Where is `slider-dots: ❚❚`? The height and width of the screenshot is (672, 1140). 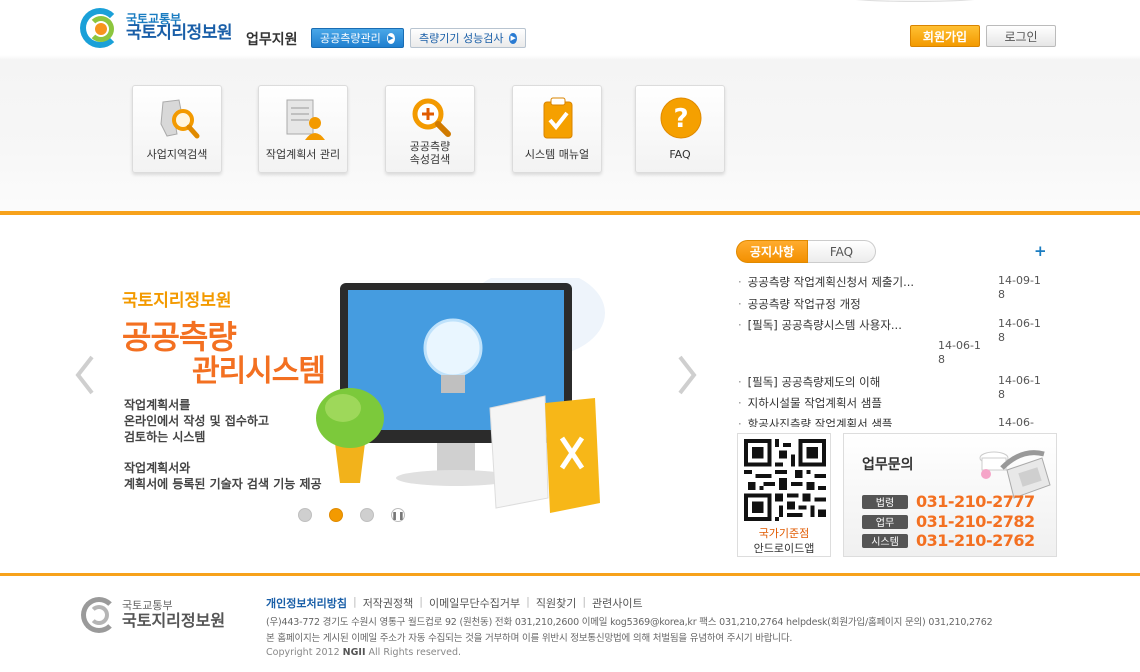
slider-dots: ❚❚ is located at coordinates (351, 515).